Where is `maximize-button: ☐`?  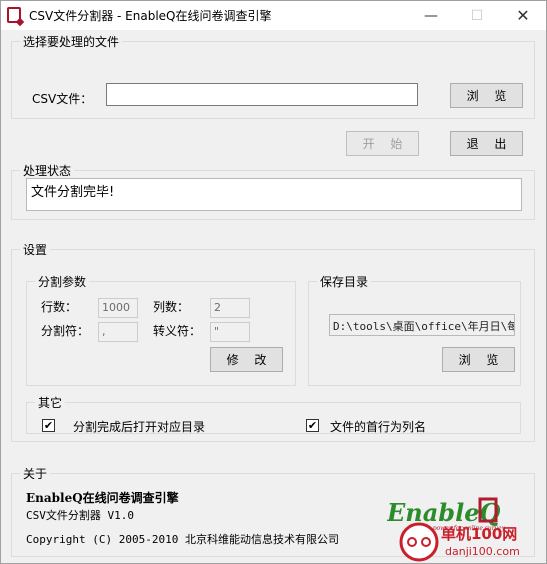 maximize-button: ☐ is located at coordinates (477, 15).